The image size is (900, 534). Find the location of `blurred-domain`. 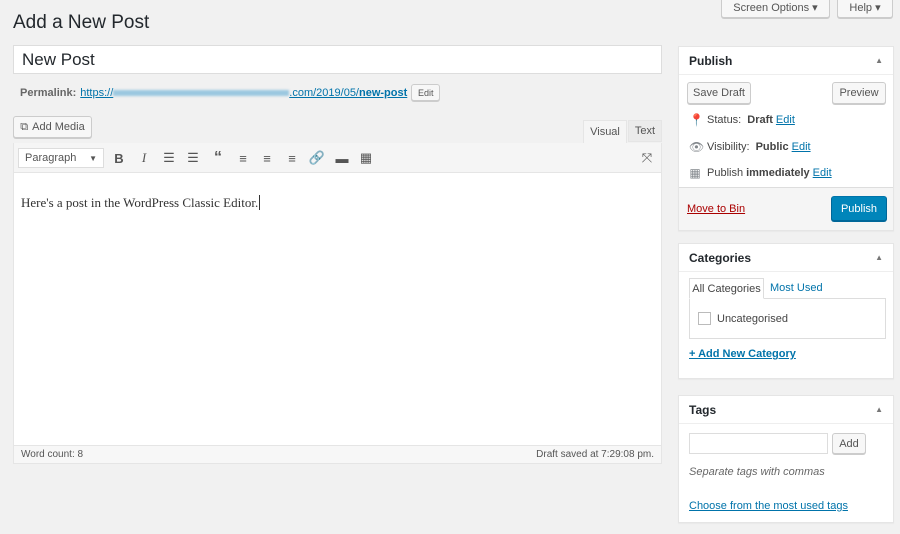

blurred-domain is located at coordinates (201, 92).